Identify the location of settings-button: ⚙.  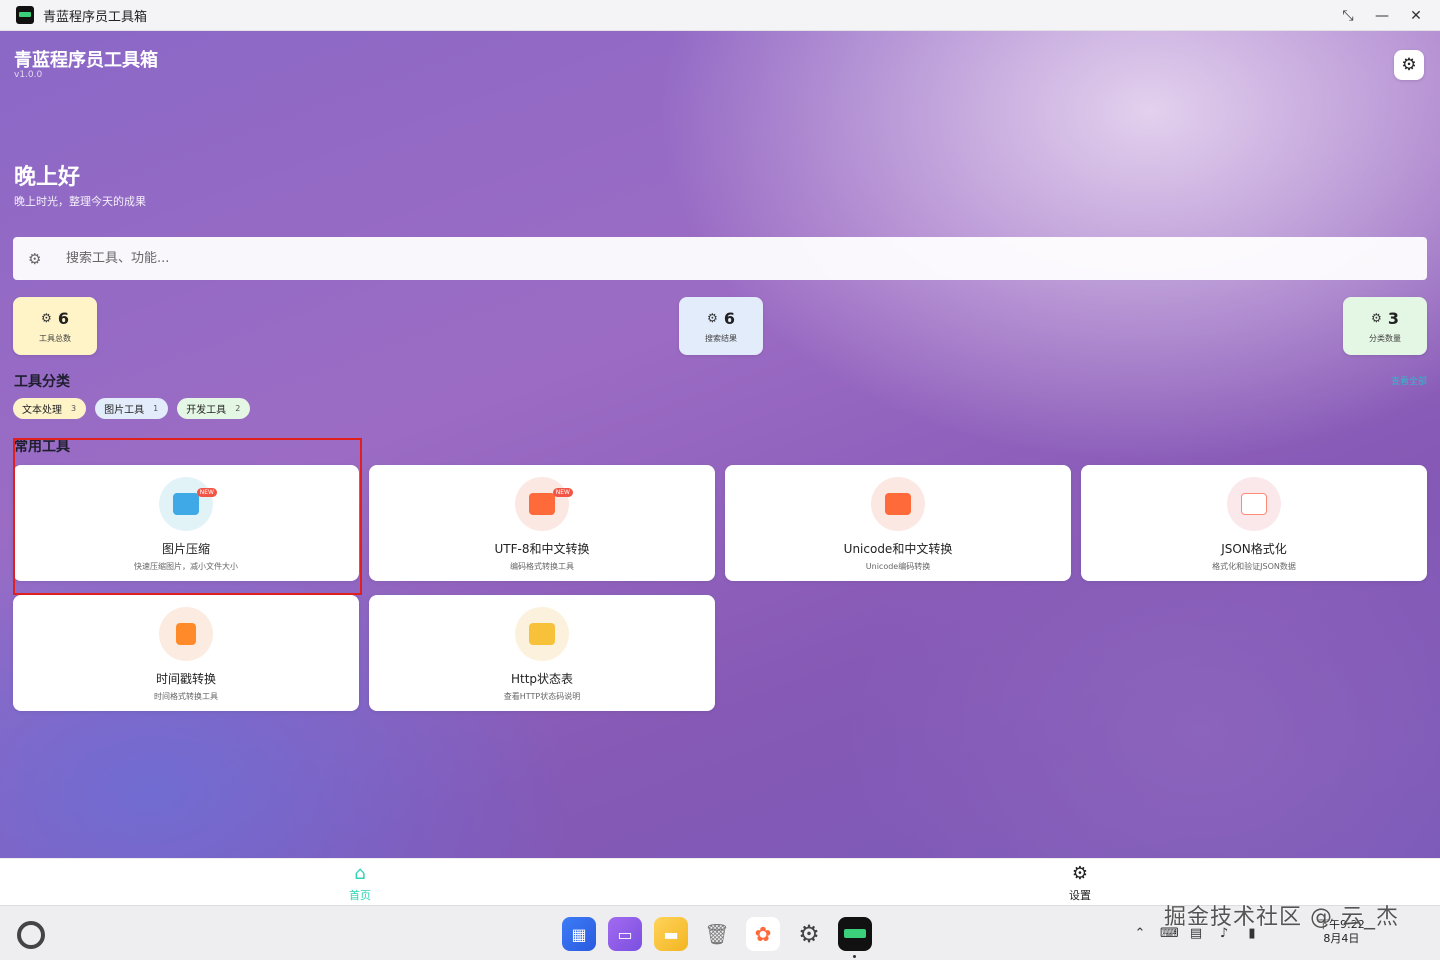
(1409, 65).